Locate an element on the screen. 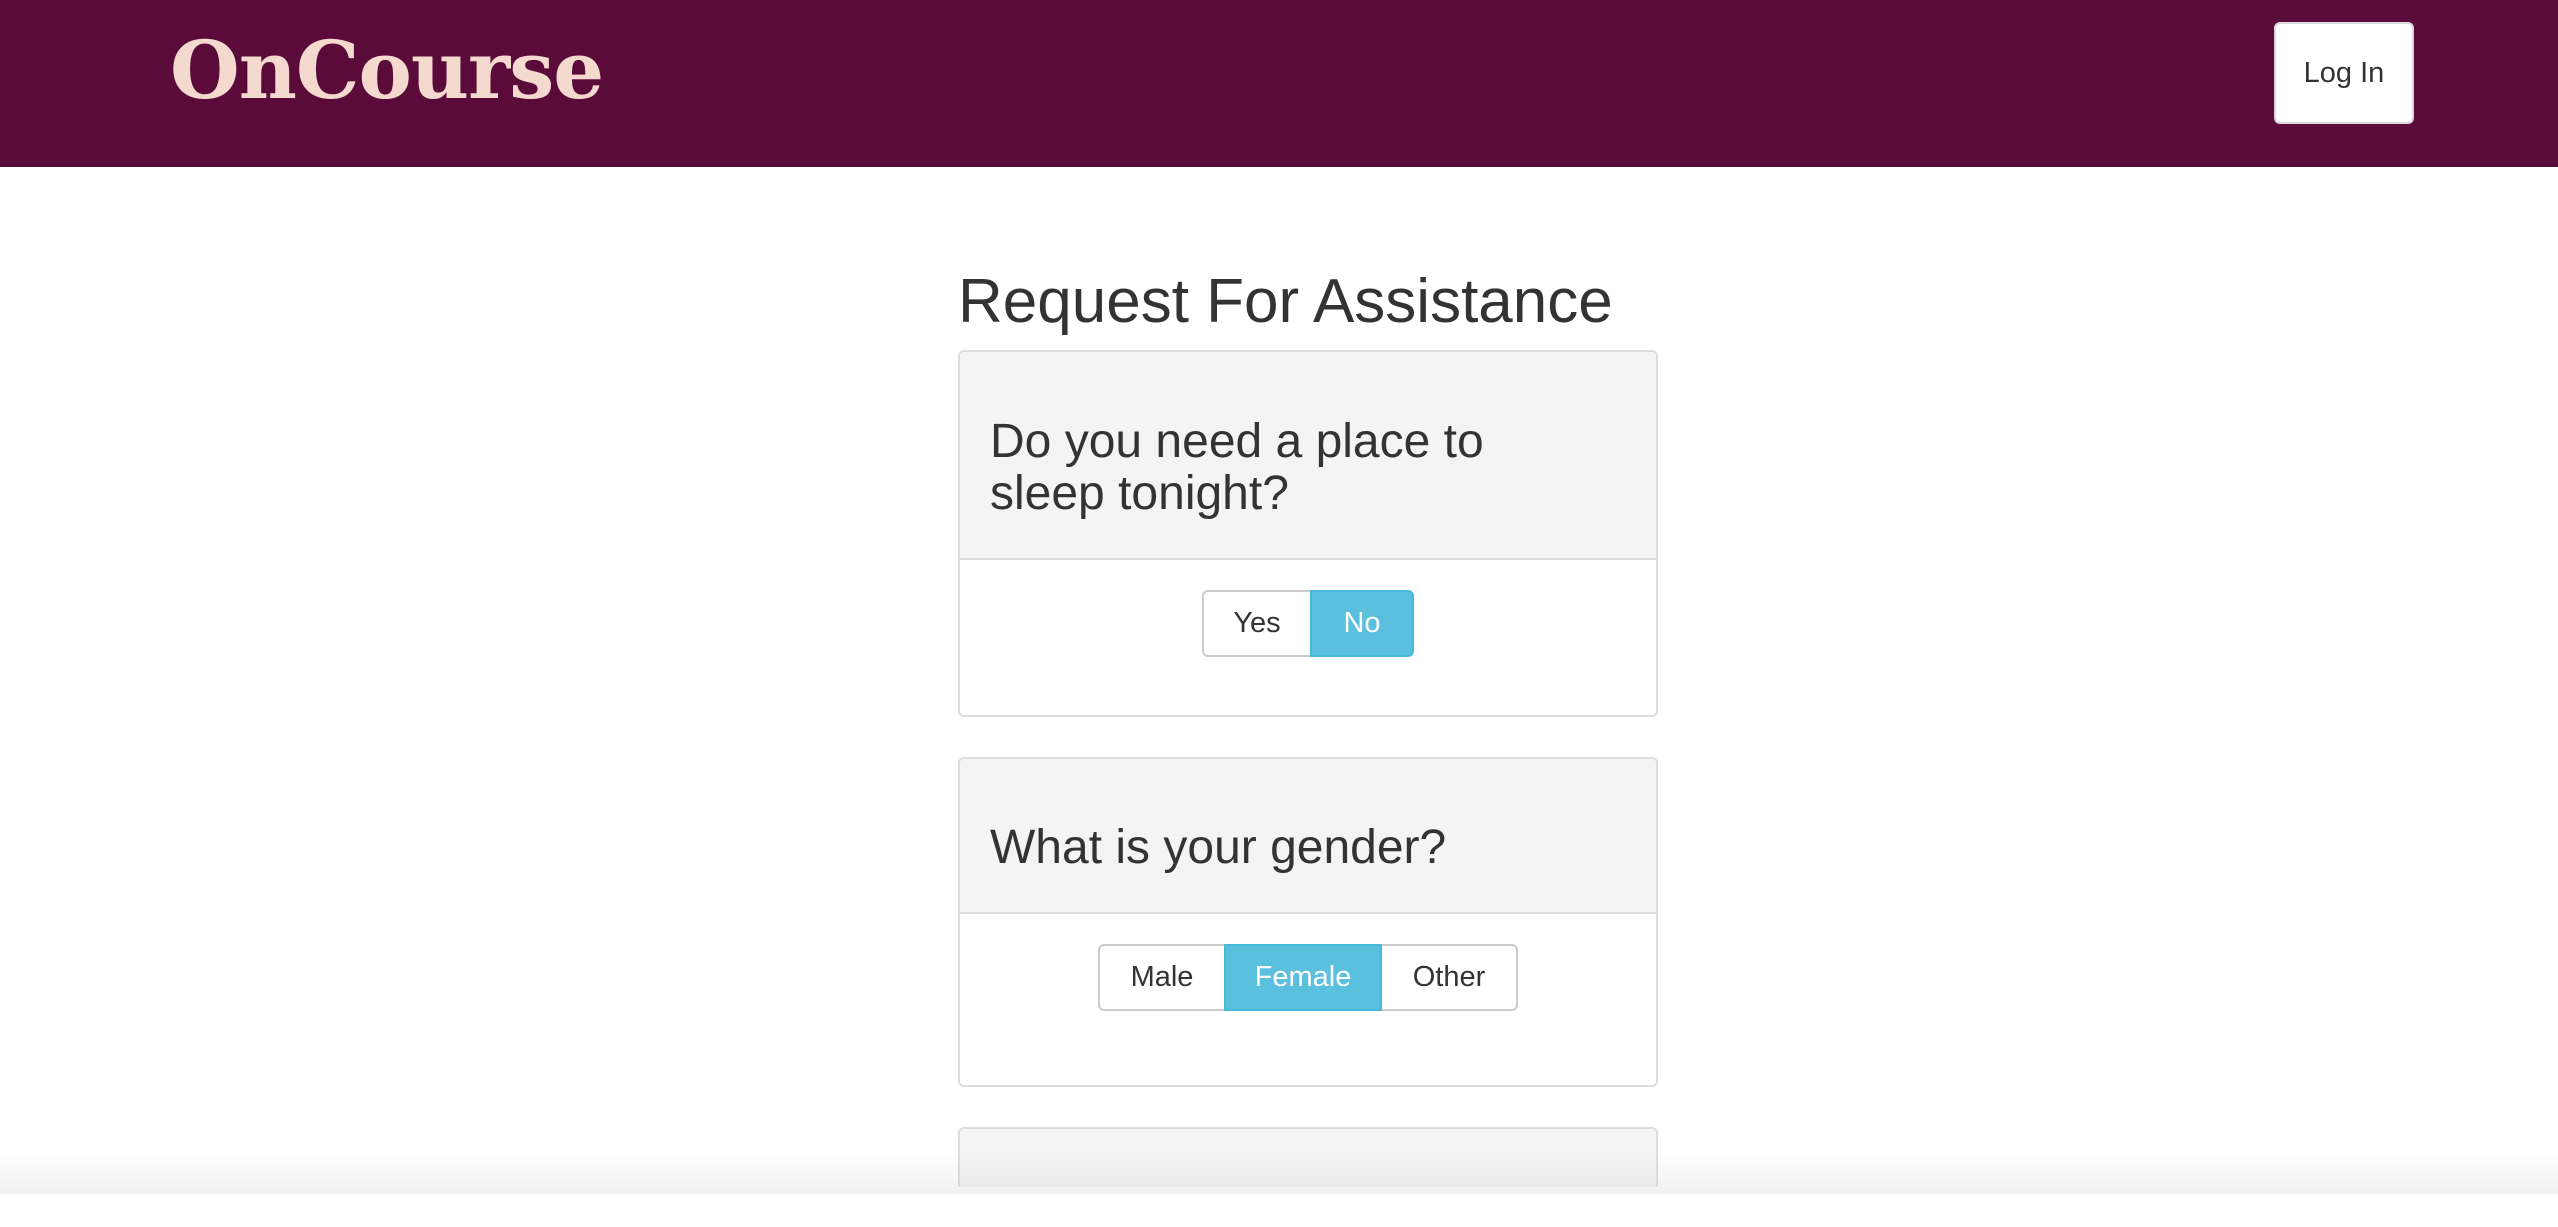 The height and width of the screenshot is (1227, 2558). question-text: What is your gender? is located at coordinates (1218, 847).